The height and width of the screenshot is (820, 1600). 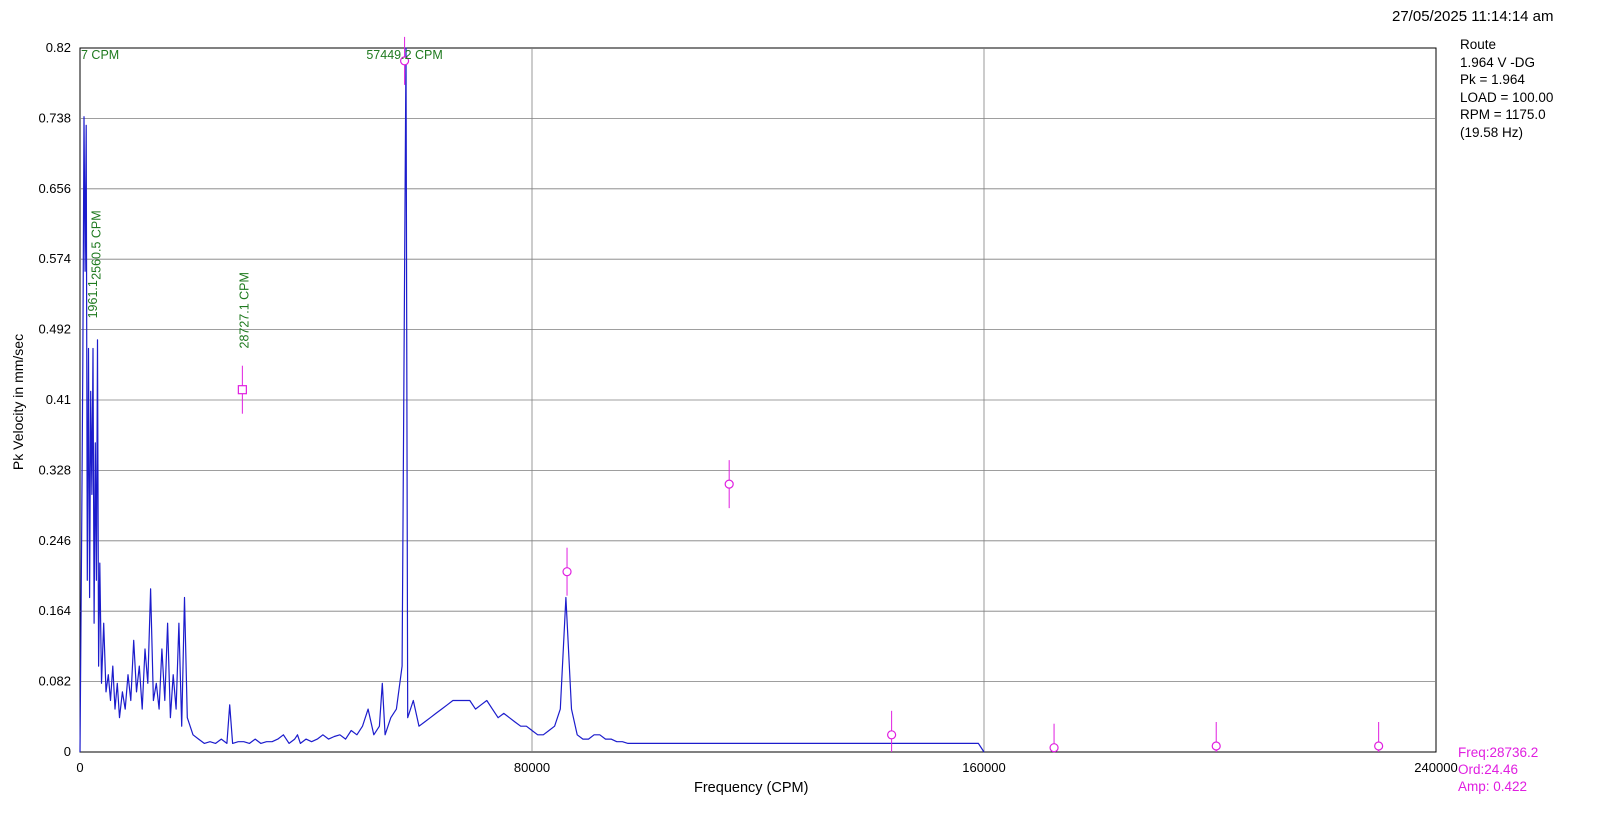 I want to click on info-line-voltage: 1.964 V -DG, so click(x=1498, y=62).